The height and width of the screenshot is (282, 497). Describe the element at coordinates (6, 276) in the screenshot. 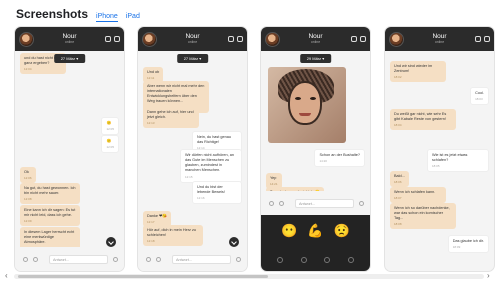

I see `scroll-left-icon: ‹` at that location.